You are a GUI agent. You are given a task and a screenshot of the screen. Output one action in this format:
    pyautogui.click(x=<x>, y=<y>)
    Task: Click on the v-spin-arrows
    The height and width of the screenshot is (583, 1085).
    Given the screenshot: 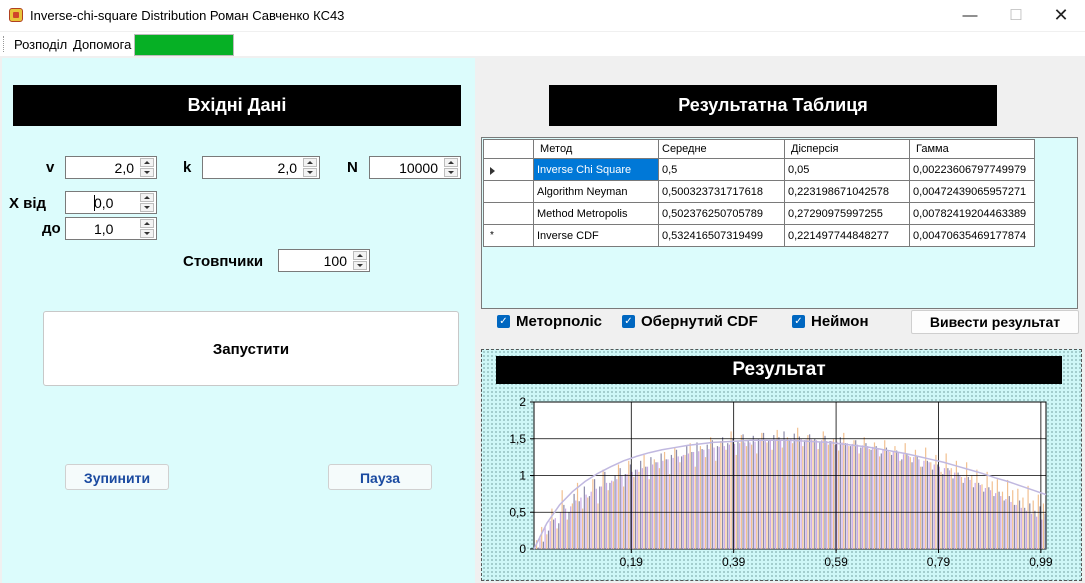 What is the action you would take?
    pyautogui.click(x=147, y=167)
    